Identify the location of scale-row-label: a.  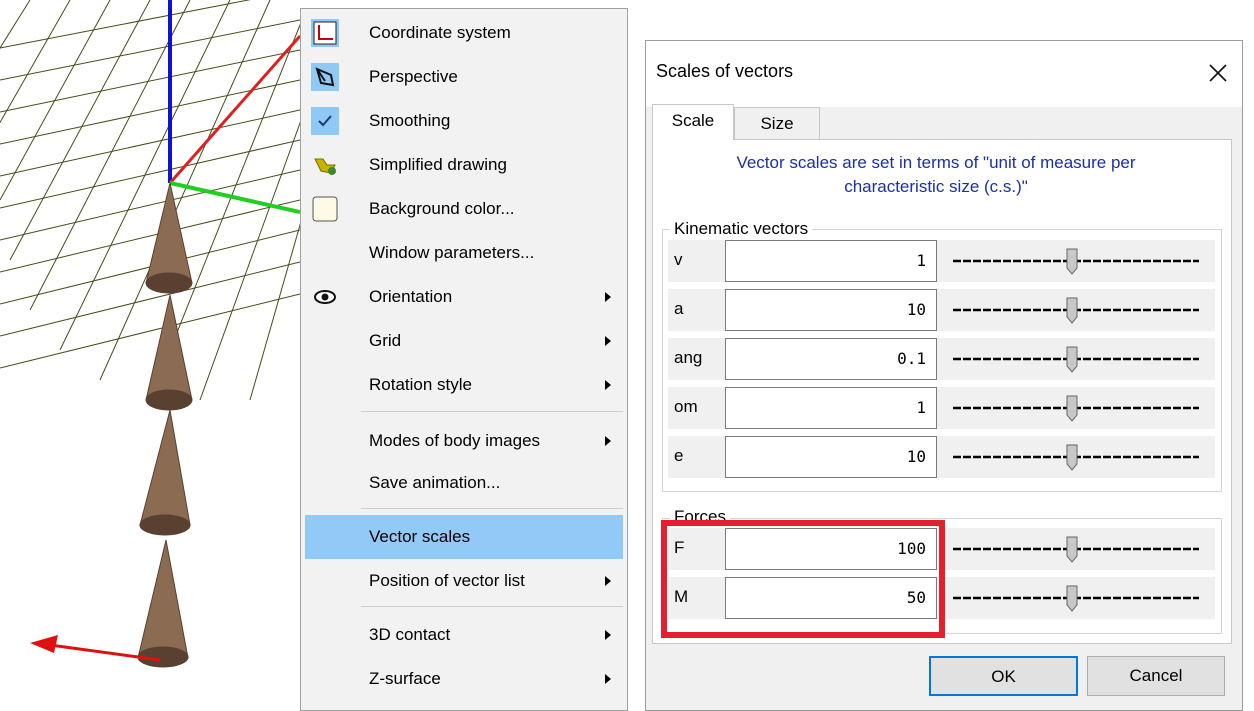
(679, 308).